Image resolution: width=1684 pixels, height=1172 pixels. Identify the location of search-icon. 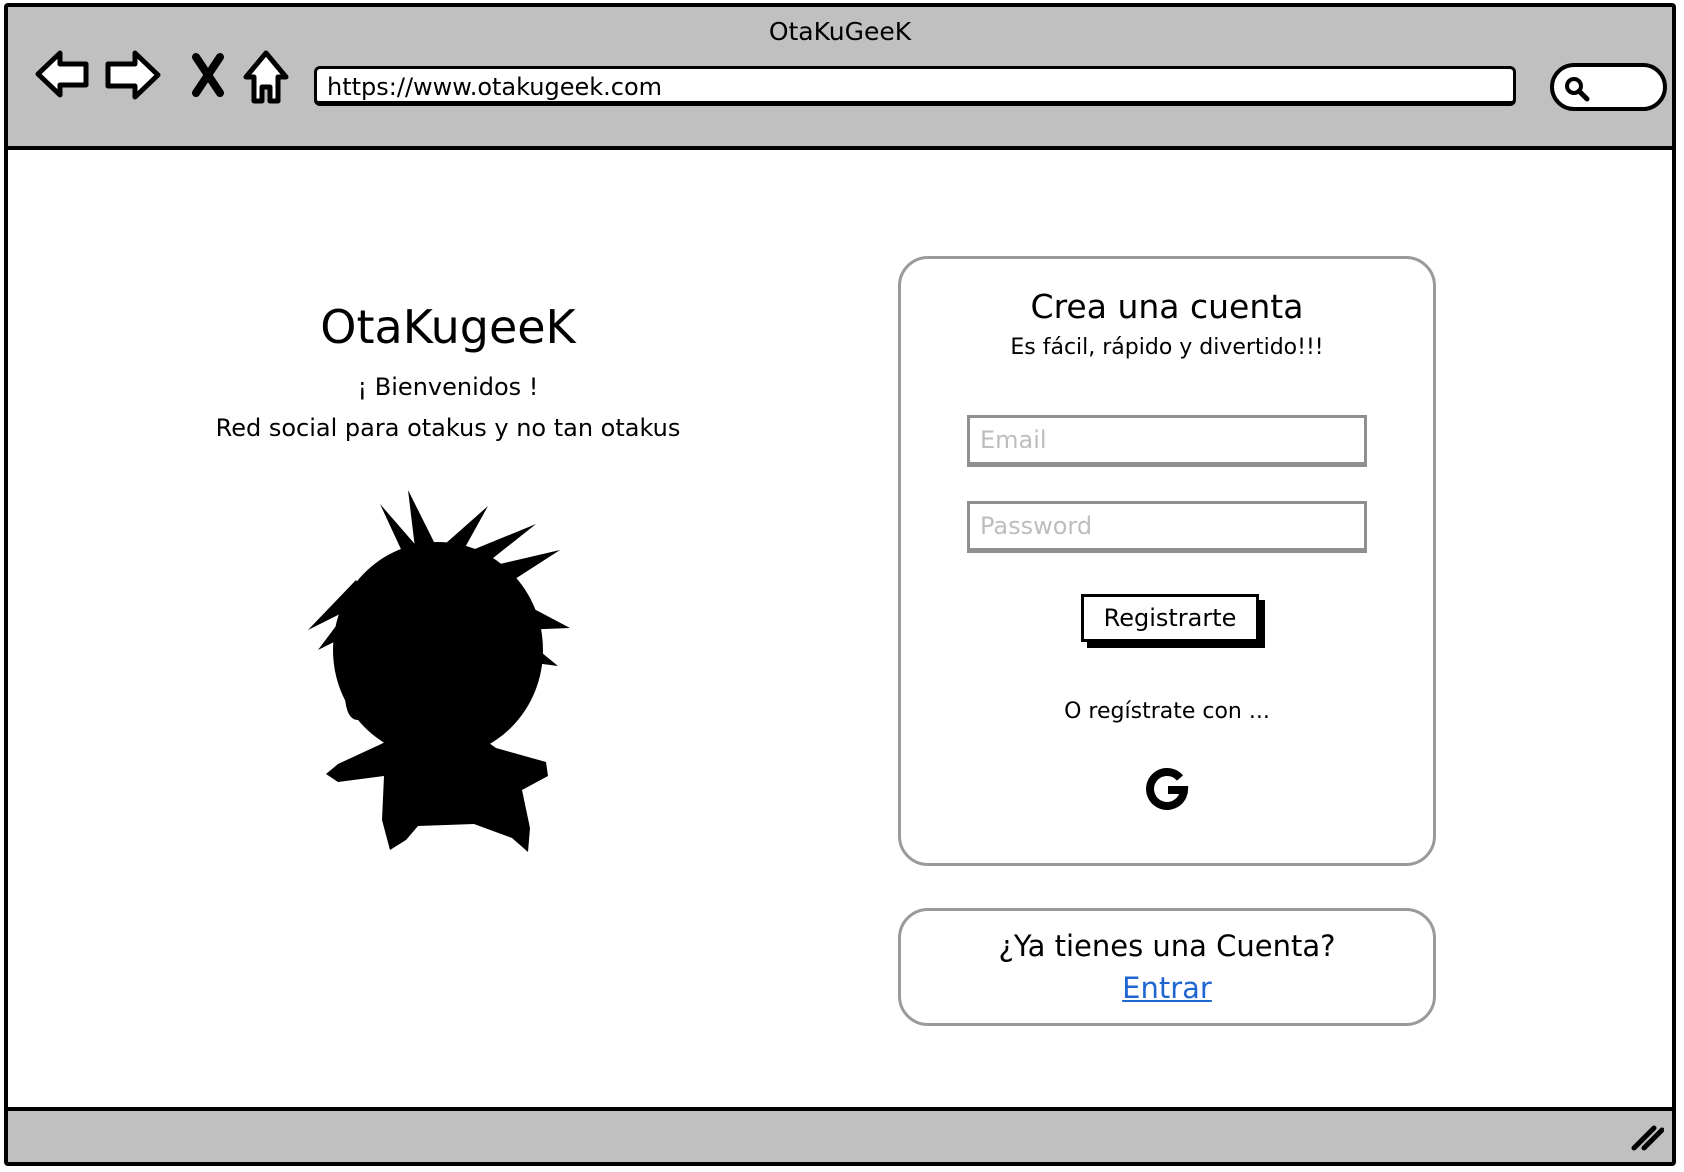
(1577, 89).